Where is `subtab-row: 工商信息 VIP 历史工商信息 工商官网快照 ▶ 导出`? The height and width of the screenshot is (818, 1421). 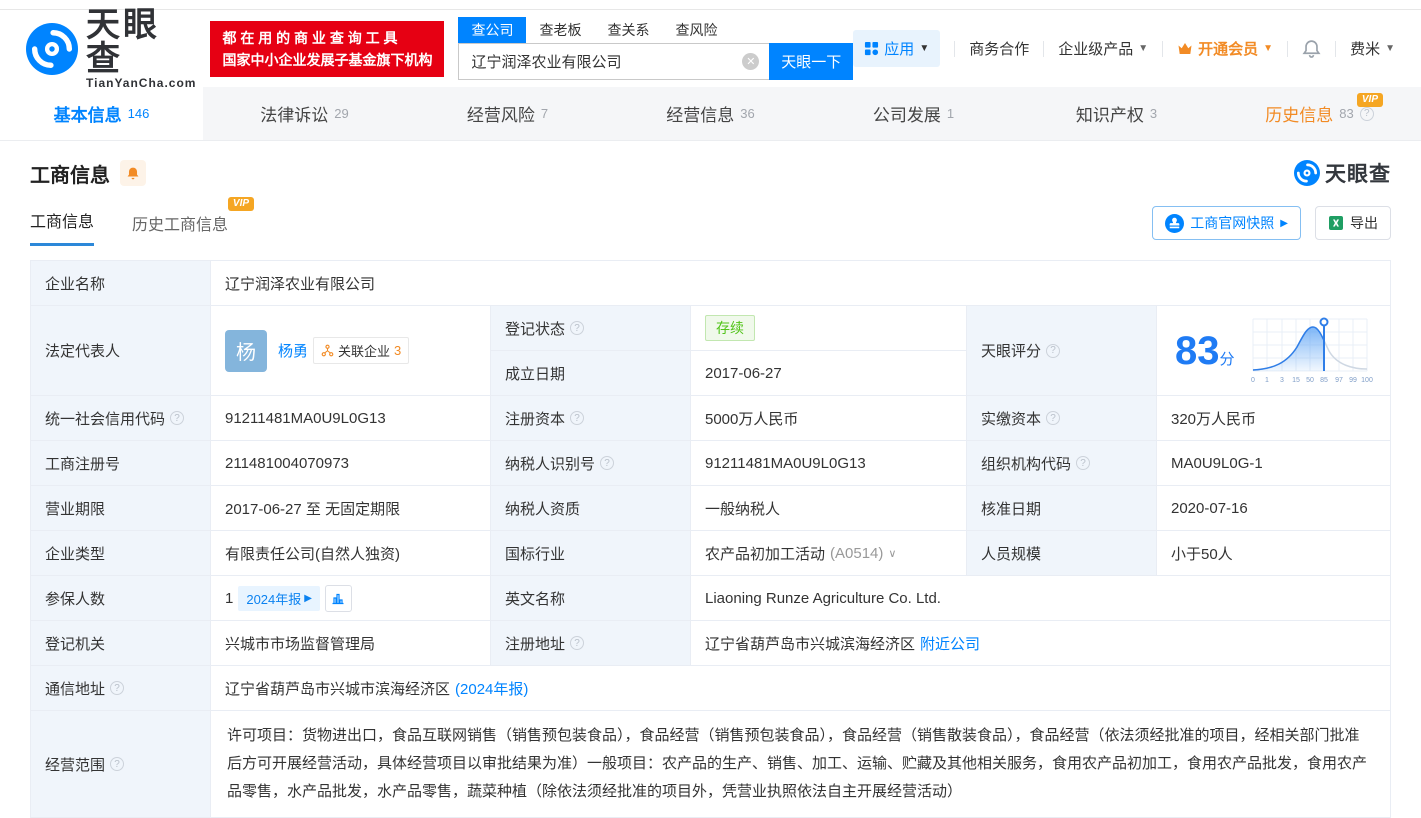
subtab-row: 工商信息 VIP 历史工商信息 工商官网快照 ▶ 导出 is located at coordinates (710, 217).